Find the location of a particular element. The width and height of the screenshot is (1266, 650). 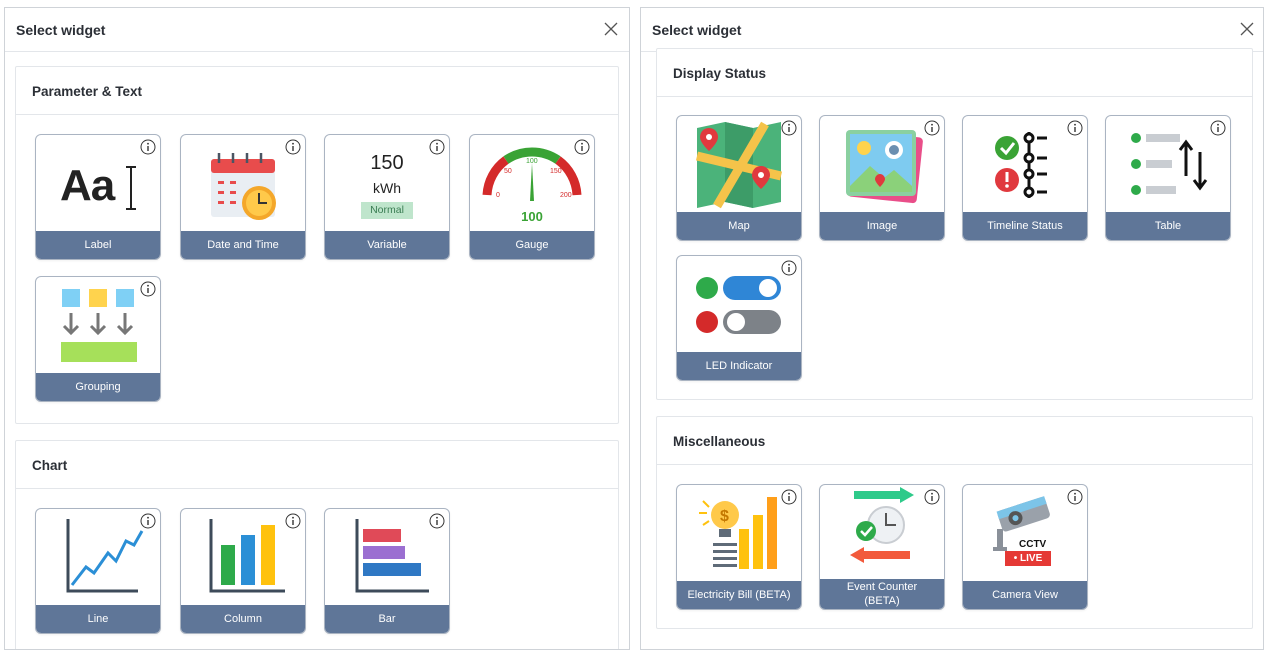

widget-card-footer: Electricity Bill (BETA) is located at coordinates (739, 595).